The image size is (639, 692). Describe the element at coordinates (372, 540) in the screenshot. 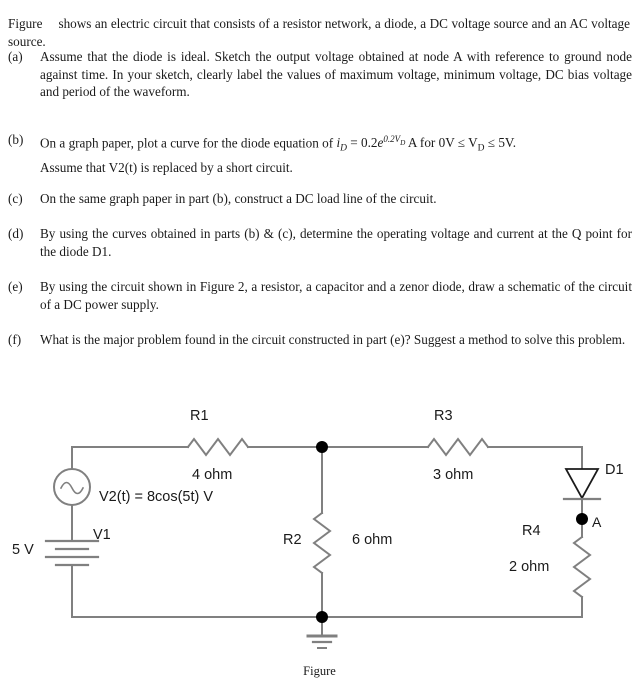

I see `label-r2-value: 6 ohm` at that location.